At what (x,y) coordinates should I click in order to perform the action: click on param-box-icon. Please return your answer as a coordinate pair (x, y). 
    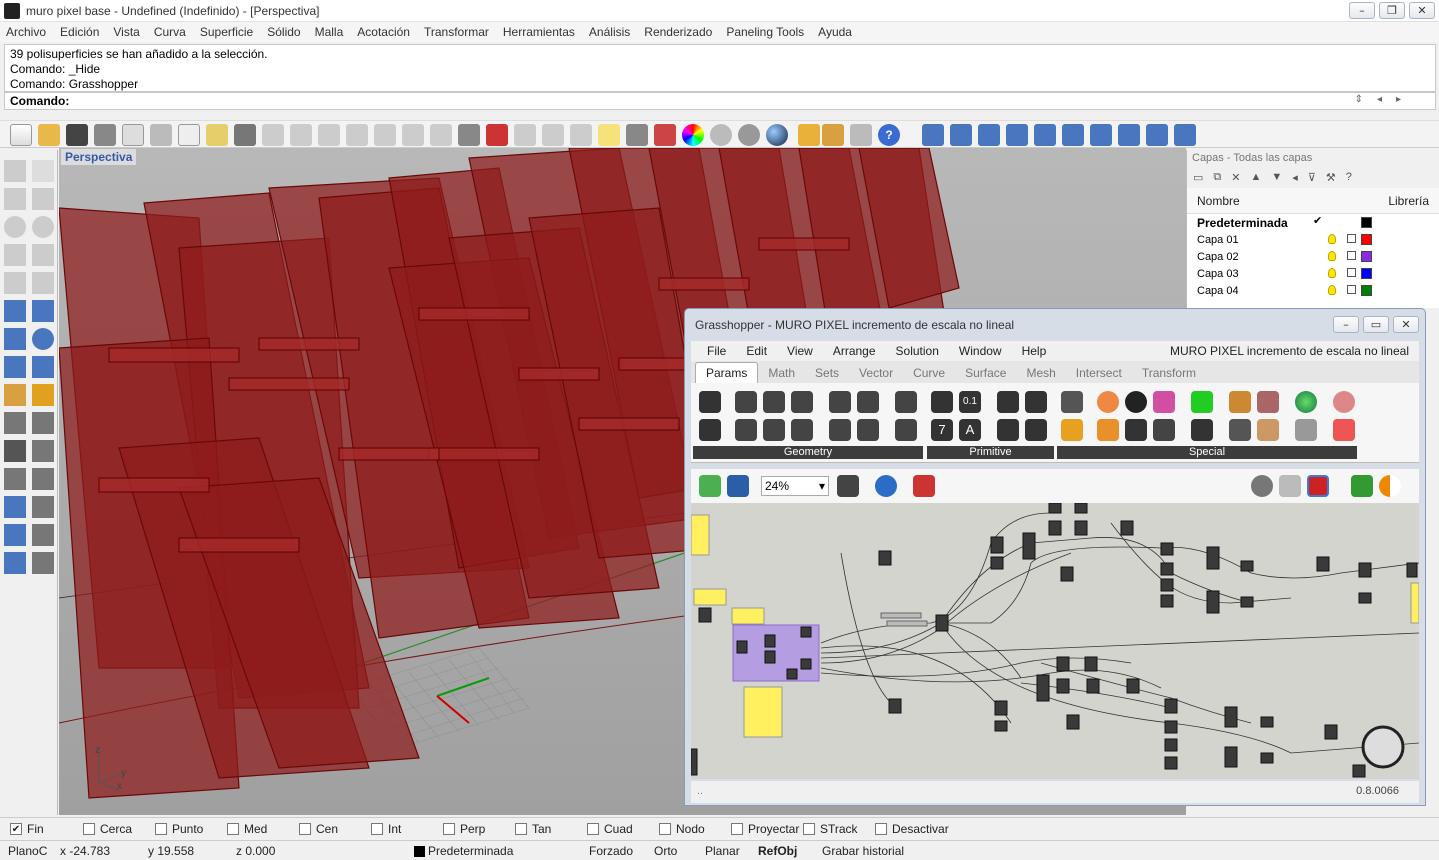
    Looking at the image, I should click on (840, 402).